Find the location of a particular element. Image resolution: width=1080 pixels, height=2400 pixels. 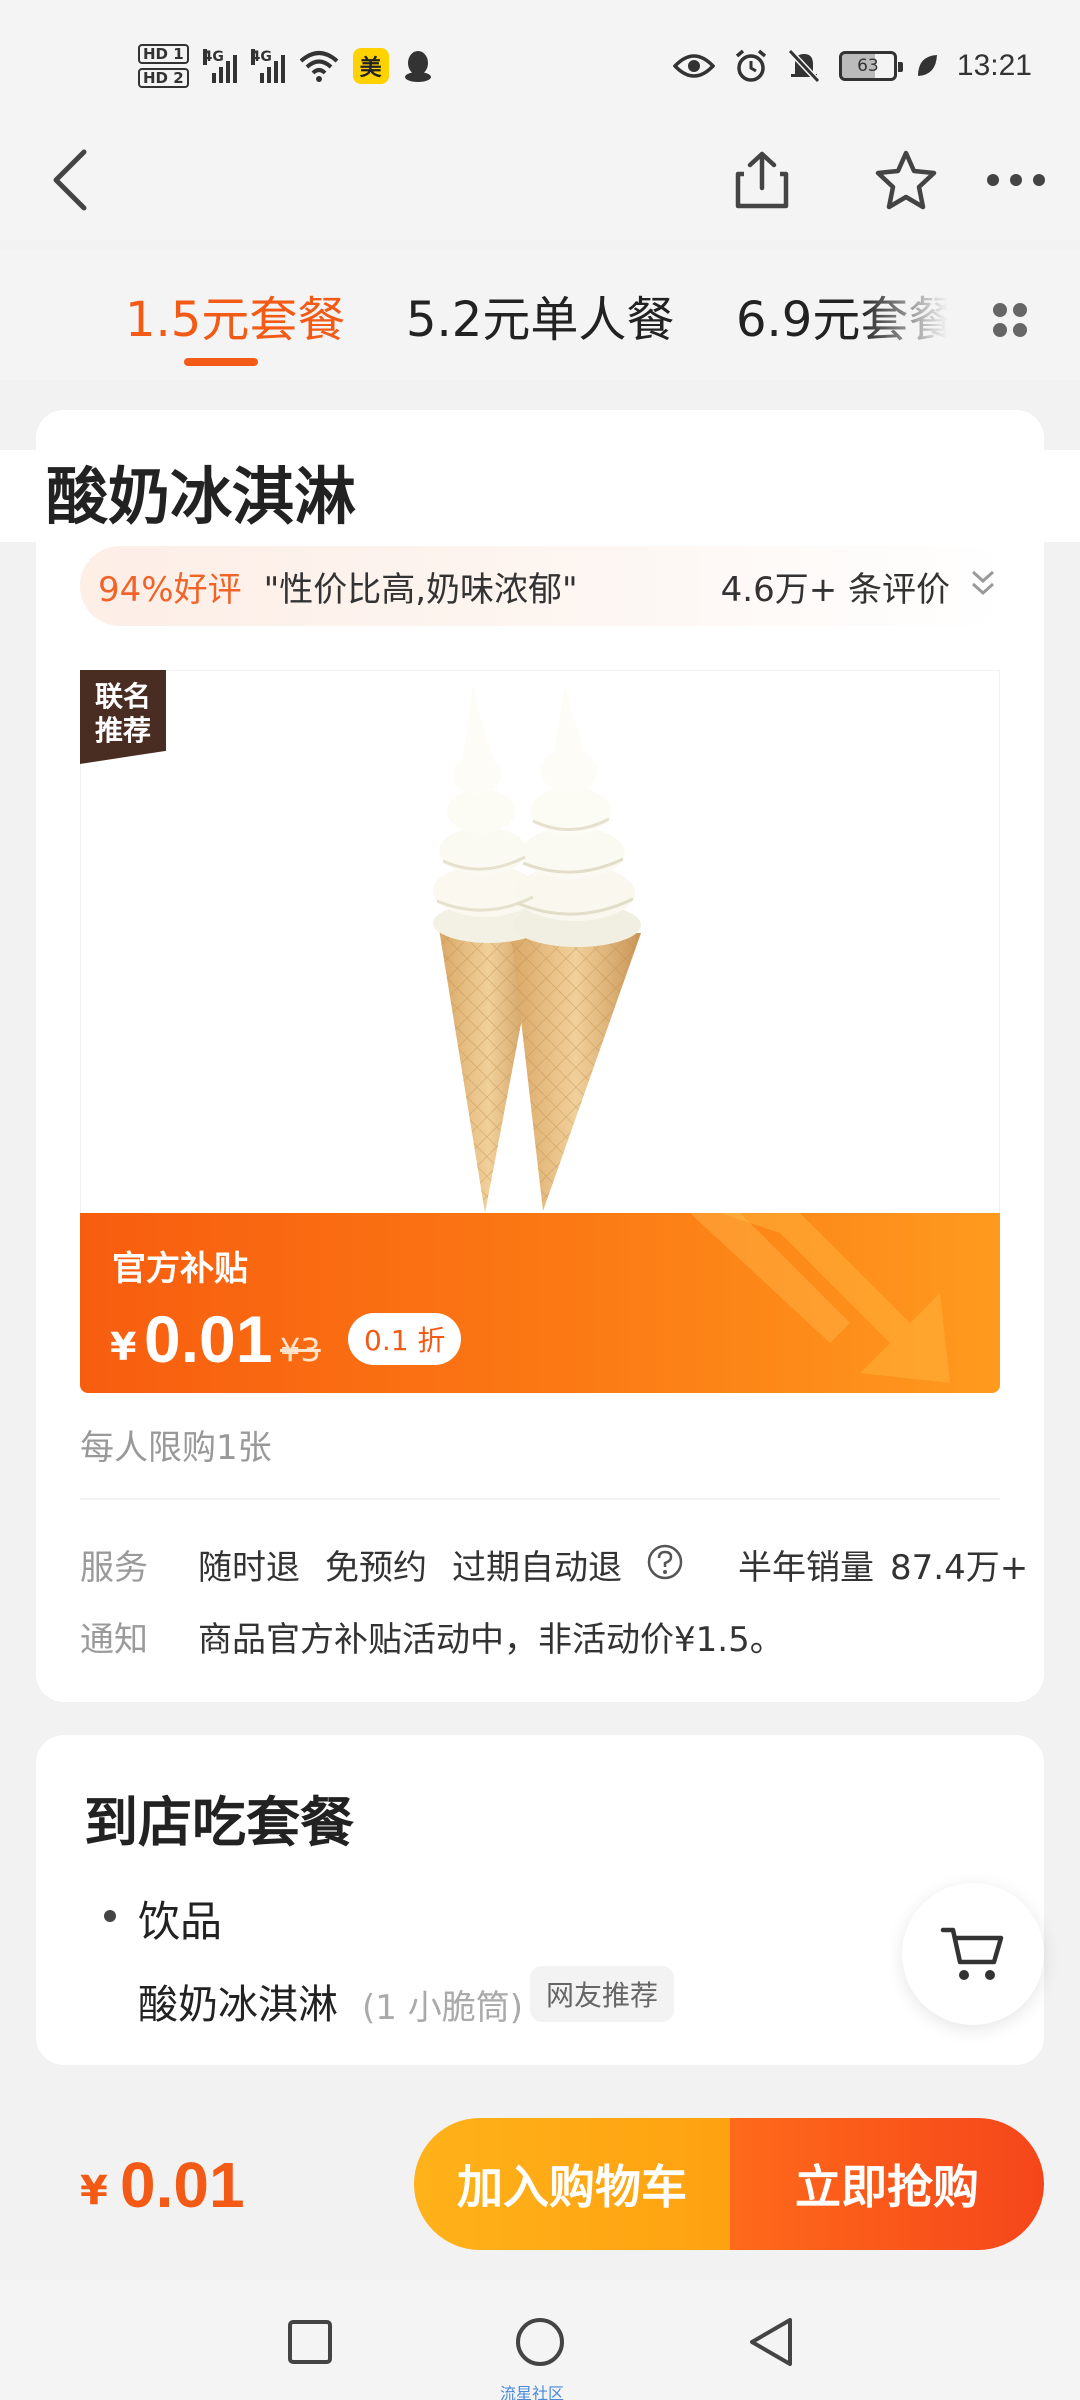

back-triangle-icon is located at coordinates (771, 2342).